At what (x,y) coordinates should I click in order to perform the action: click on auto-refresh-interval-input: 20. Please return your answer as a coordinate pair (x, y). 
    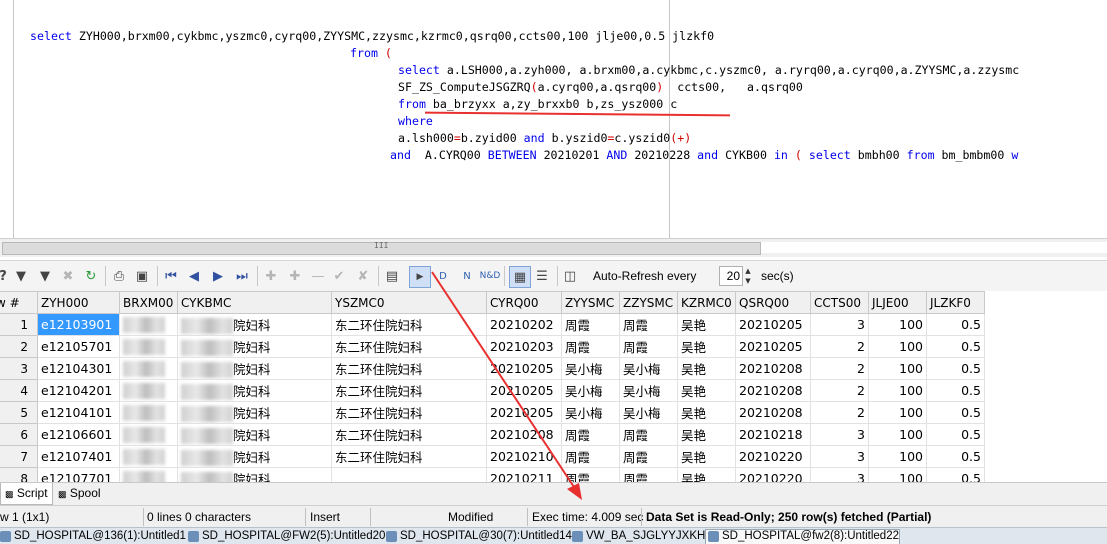
    Looking at the image, I should click on (731, 276).